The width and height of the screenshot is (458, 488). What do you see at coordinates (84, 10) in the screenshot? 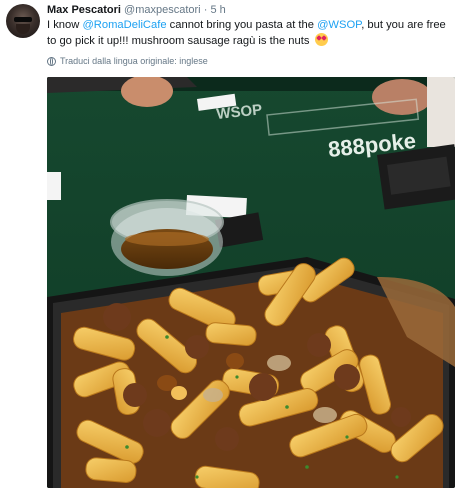
I see `user-name: Max Pescatori` at bounding box center [84, 10].